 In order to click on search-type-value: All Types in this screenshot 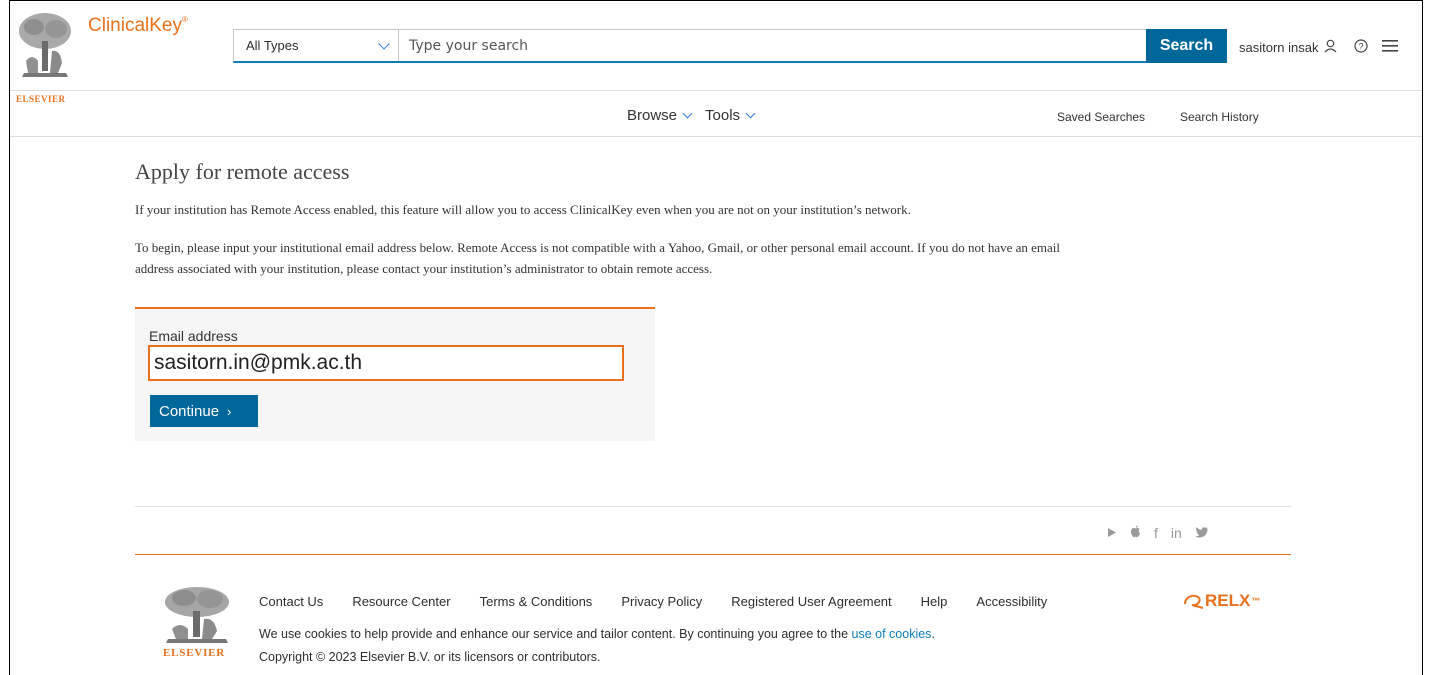, I will do `click(272, 45)`.